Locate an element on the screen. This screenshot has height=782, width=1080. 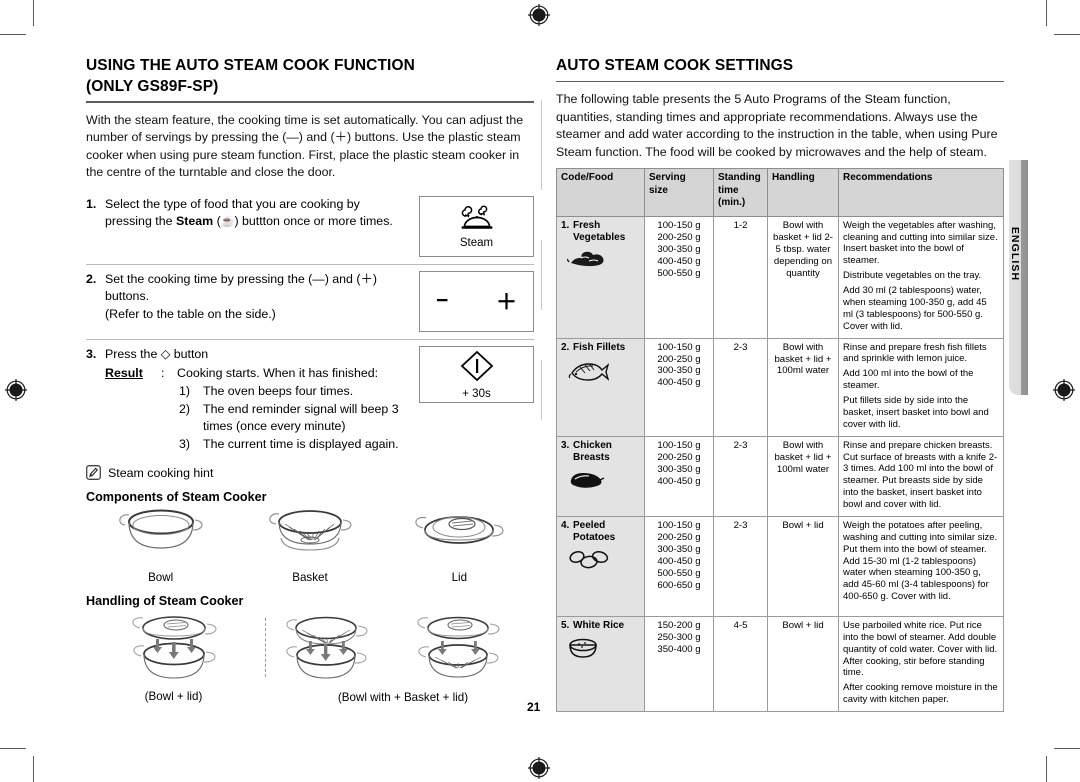
step-1-text-b: (☕) buttton once or more times. is located at coordinates (303, 221).